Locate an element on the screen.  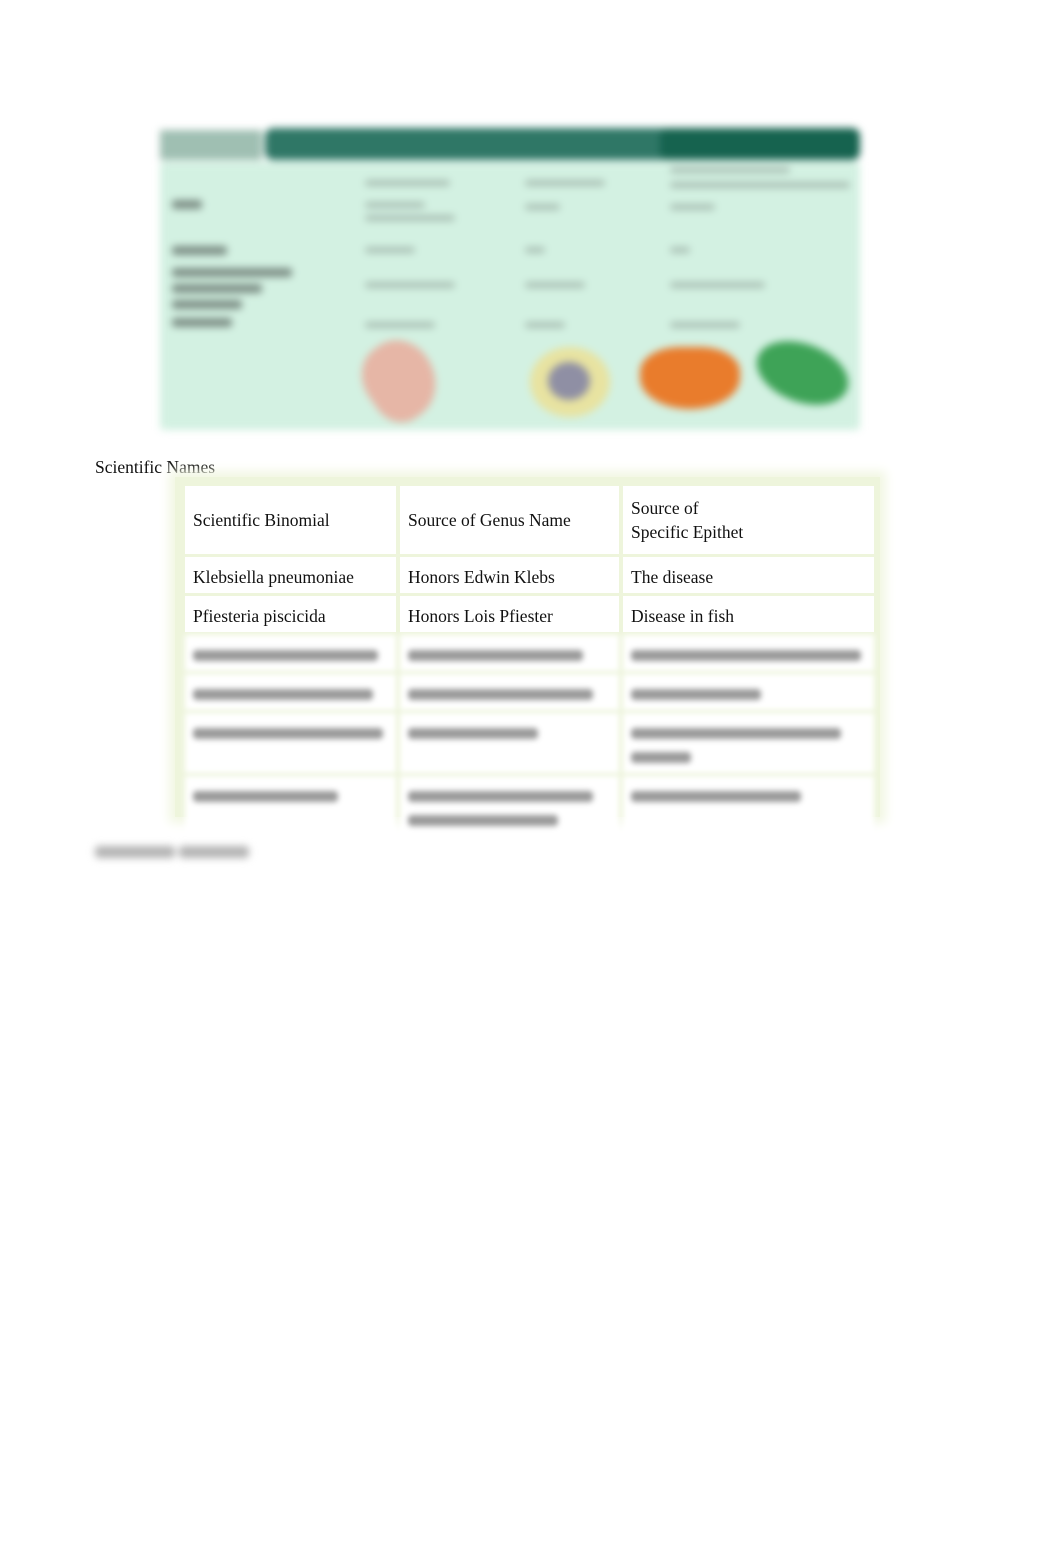
cell-illustration is located at coordinates (570, 382).